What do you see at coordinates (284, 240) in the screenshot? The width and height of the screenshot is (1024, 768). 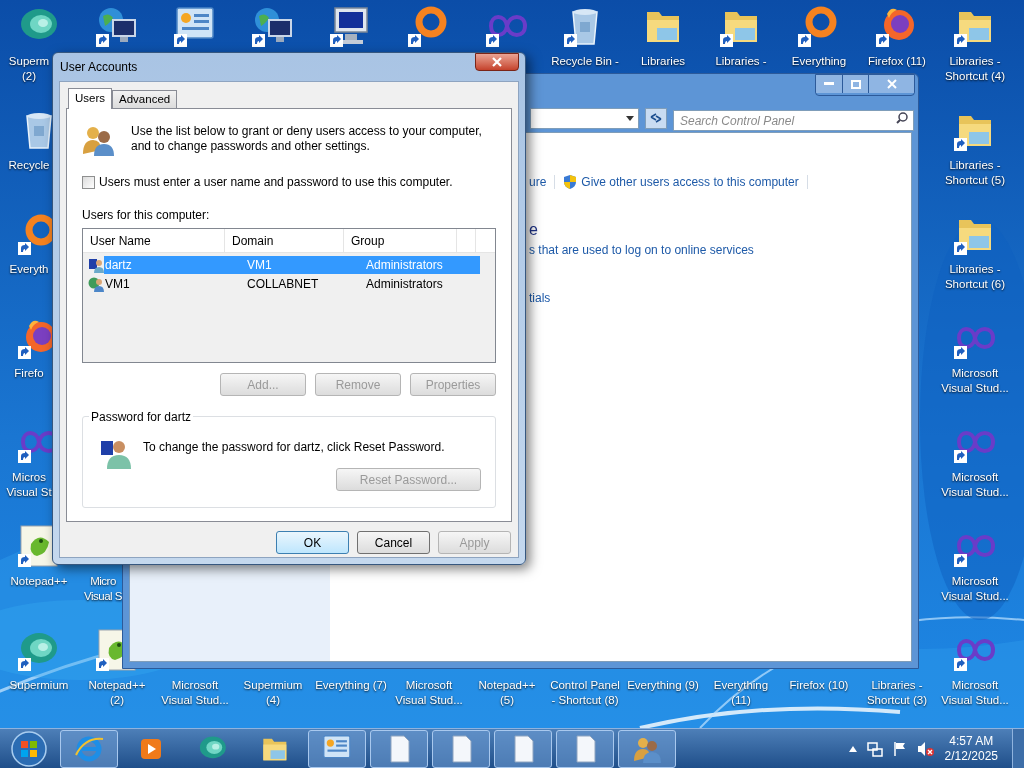 I see `column-header: Domain` at bounding box center [284, 240].